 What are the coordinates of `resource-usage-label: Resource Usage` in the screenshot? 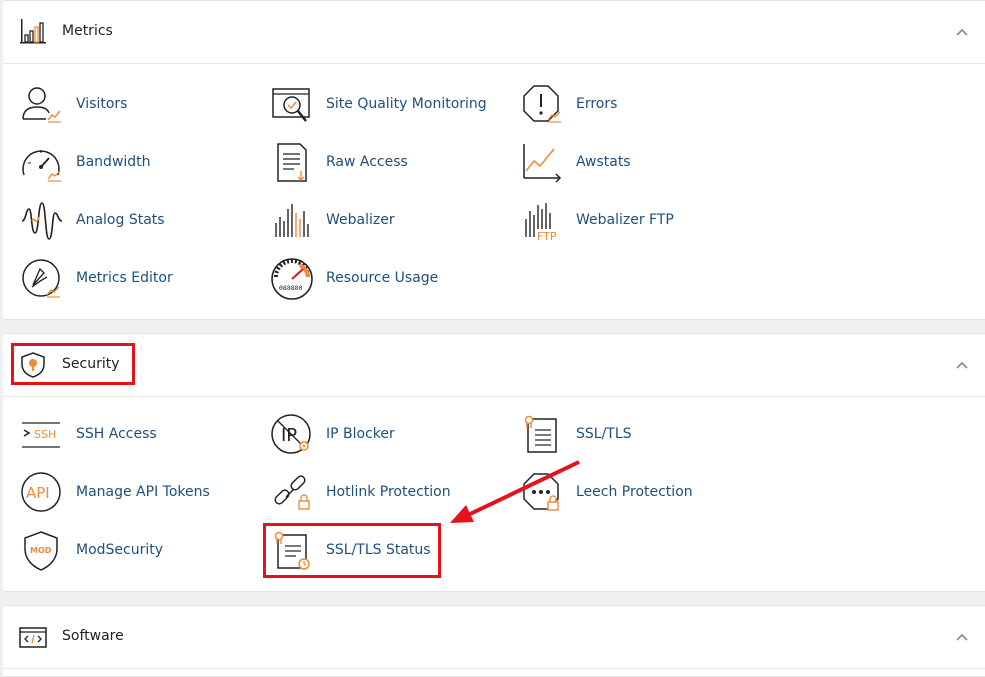 It's located at (382, 278).